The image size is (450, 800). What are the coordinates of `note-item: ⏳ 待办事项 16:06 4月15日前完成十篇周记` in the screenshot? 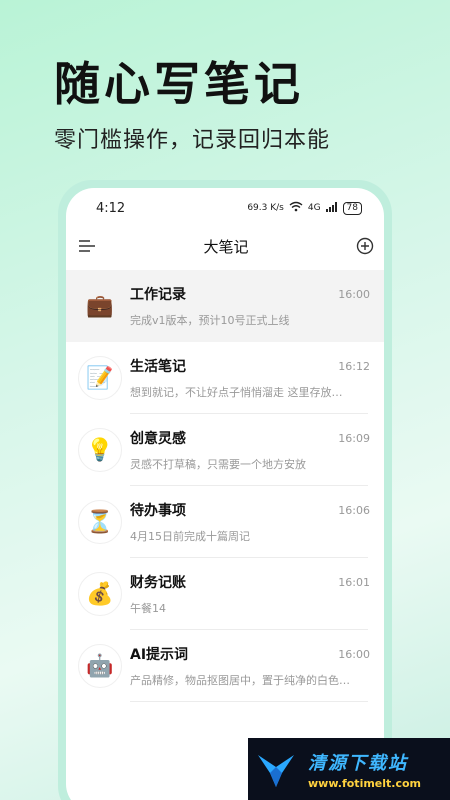 It's located at (225, 522).